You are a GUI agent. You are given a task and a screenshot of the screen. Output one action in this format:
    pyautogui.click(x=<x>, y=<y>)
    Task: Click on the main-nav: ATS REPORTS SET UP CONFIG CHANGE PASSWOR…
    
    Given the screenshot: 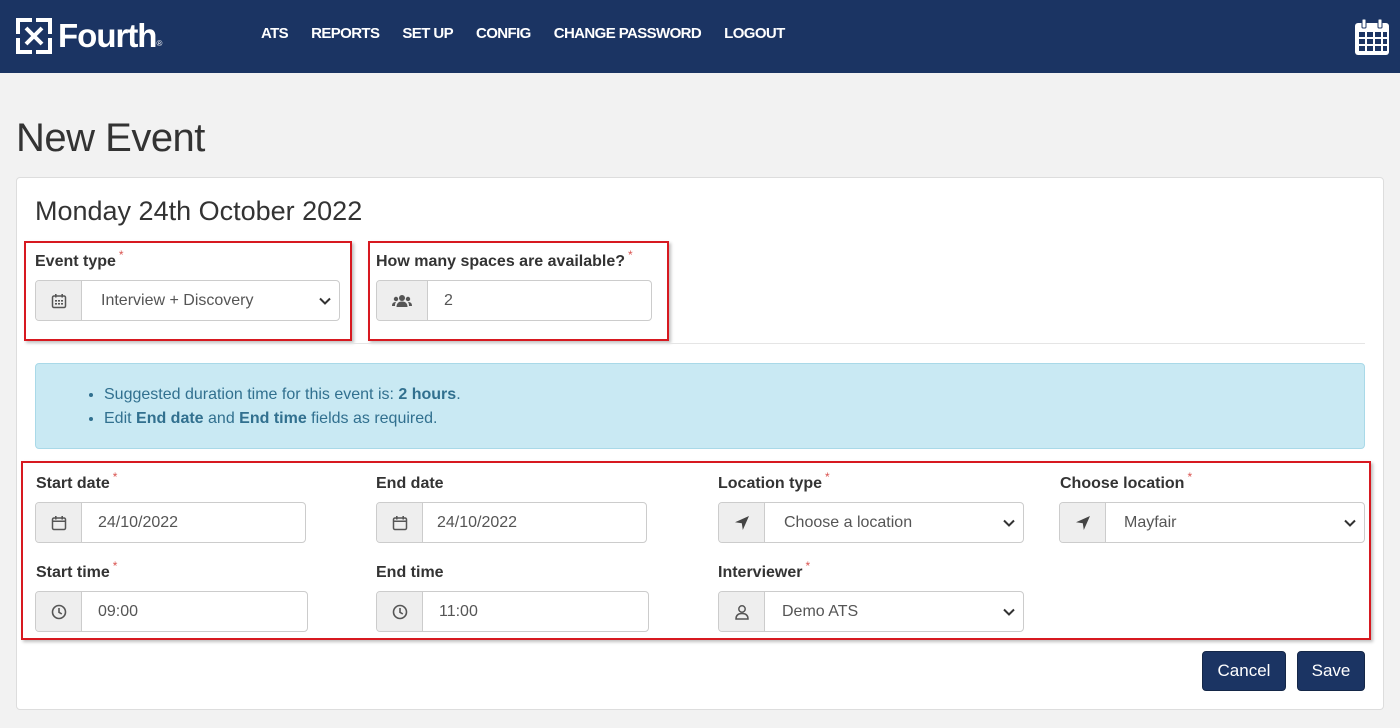 What is the action you would take?
    pyautogui.click(x=534, y=33)
    